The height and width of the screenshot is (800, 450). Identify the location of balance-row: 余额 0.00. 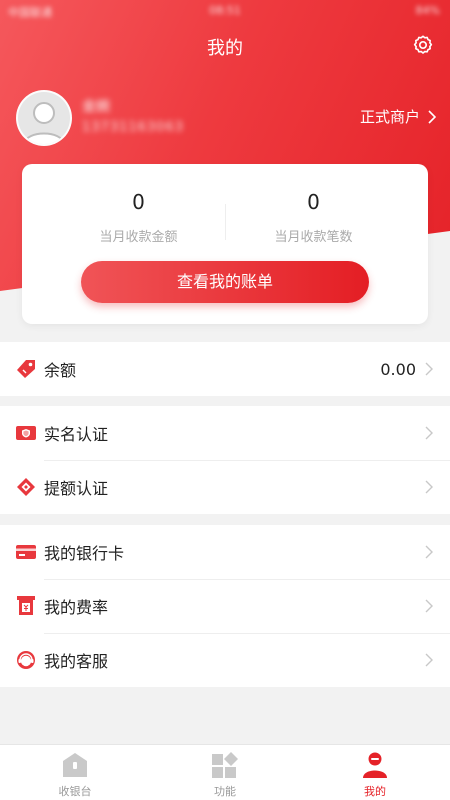
(225, 369).